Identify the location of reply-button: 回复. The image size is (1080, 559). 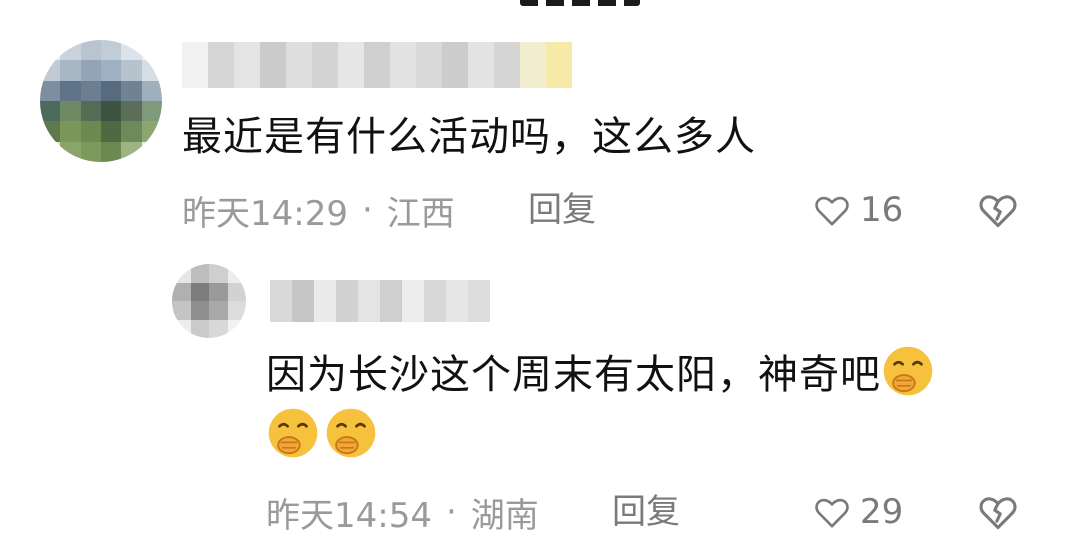
(562, 210).